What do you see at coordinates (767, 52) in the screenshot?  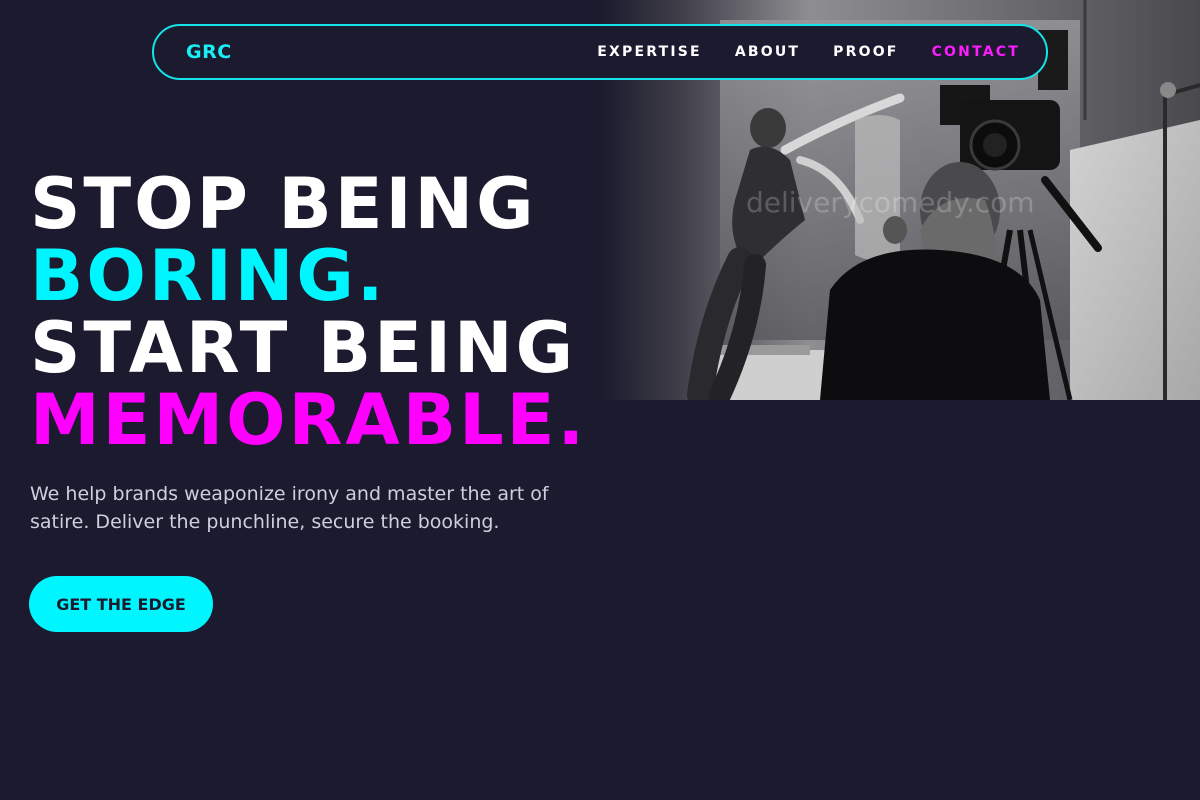 I see `nav-link-about: ABOUT` at bounding box center [767, 52].